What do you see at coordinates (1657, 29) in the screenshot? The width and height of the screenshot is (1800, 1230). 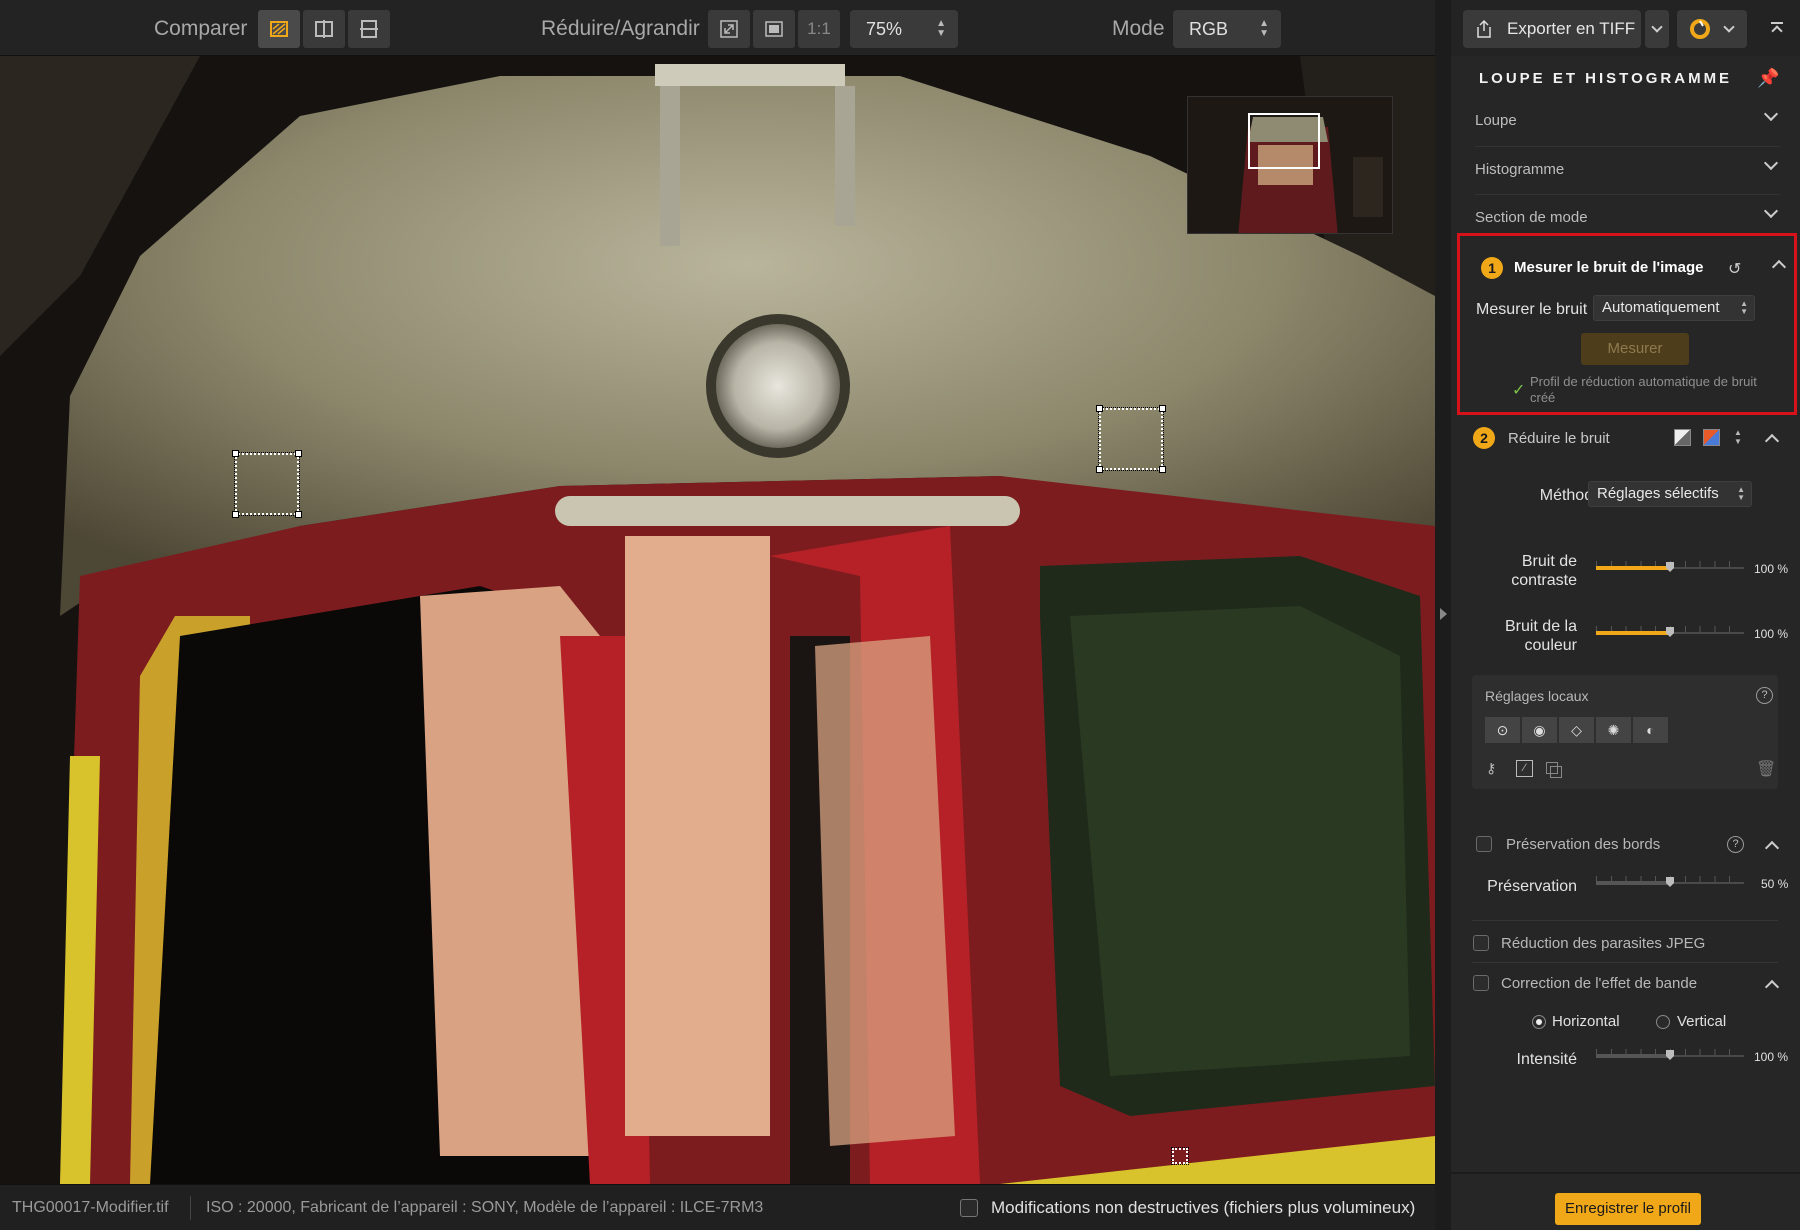 I see `export-options-button` at bounding box center [1657, 29].